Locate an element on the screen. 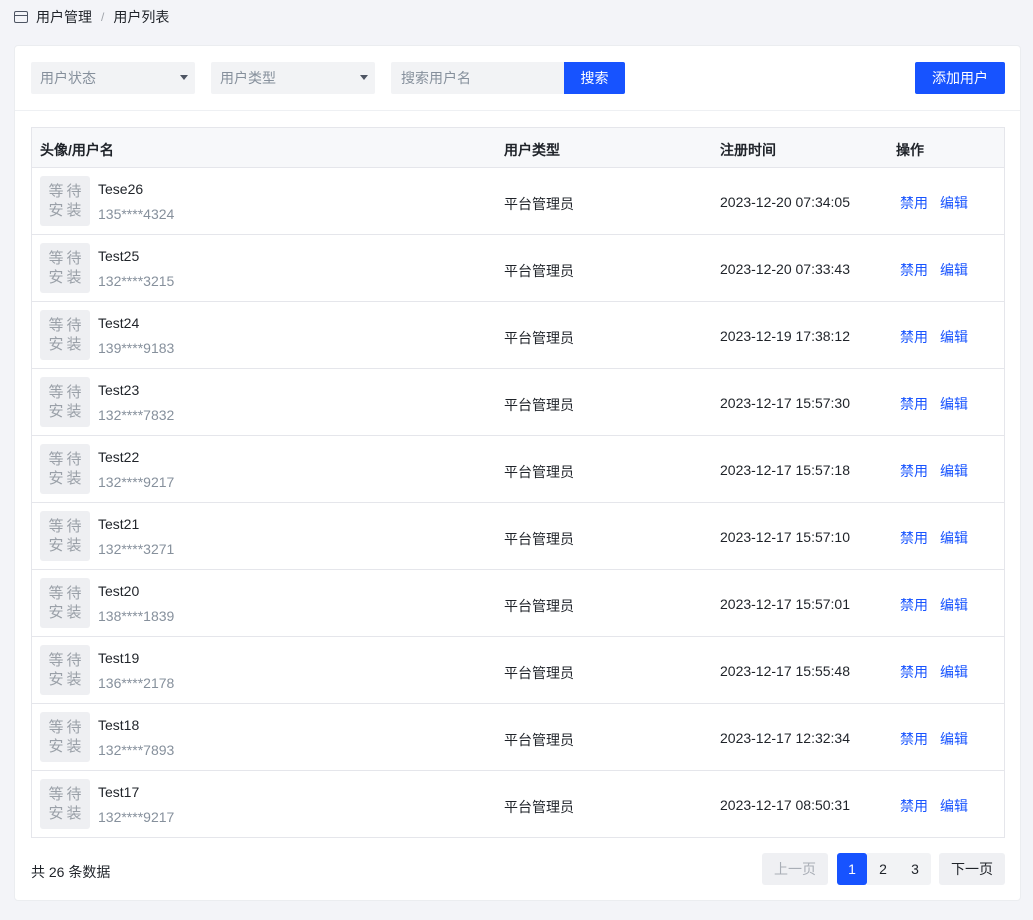 The width and height of the screenshot is (1033, 920). register-time: 2023-12-20 07:34:05 is located at coordinates (785, 202).